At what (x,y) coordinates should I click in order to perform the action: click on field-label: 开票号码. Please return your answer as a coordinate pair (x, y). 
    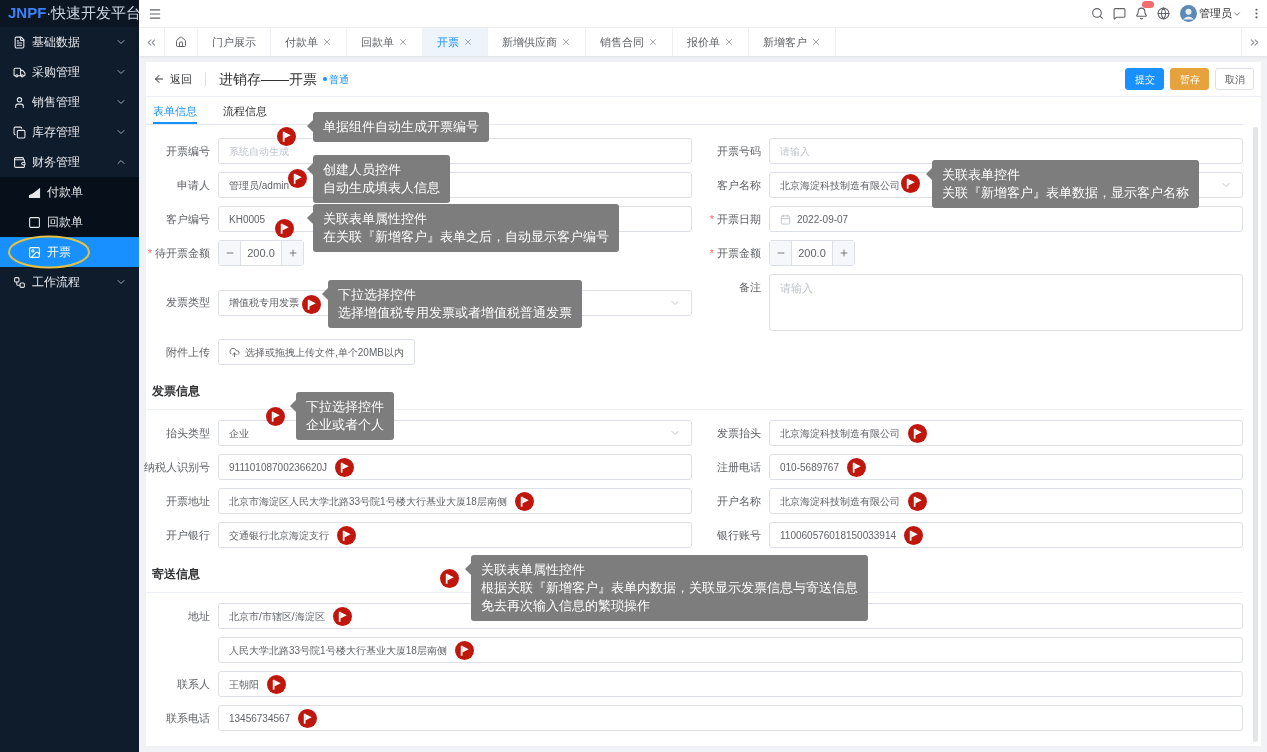
    Looking at the image, I should click on (739, 151).